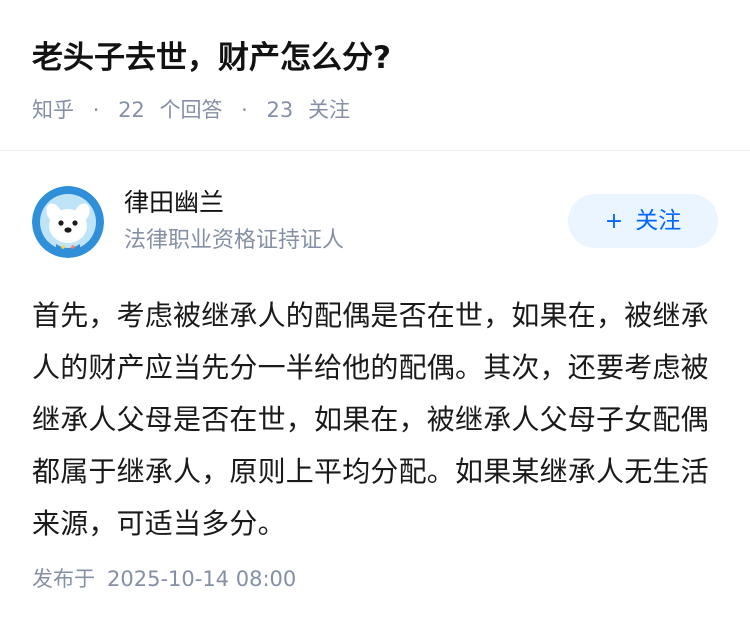 The height and width of the screenshot is (630, 750). Describe the element at coordinates (375, 150) in the screenshot. I see `header-divider` at that location.